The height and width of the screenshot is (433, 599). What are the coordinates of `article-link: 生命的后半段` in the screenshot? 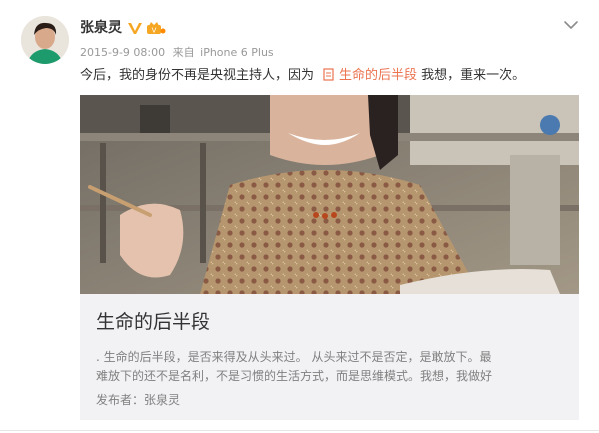 It's located at (378, 75).